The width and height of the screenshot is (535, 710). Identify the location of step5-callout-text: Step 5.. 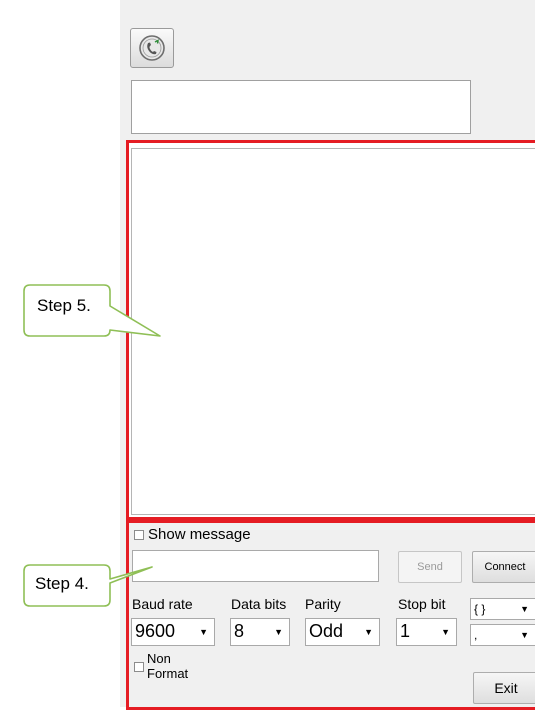
(64, 305).